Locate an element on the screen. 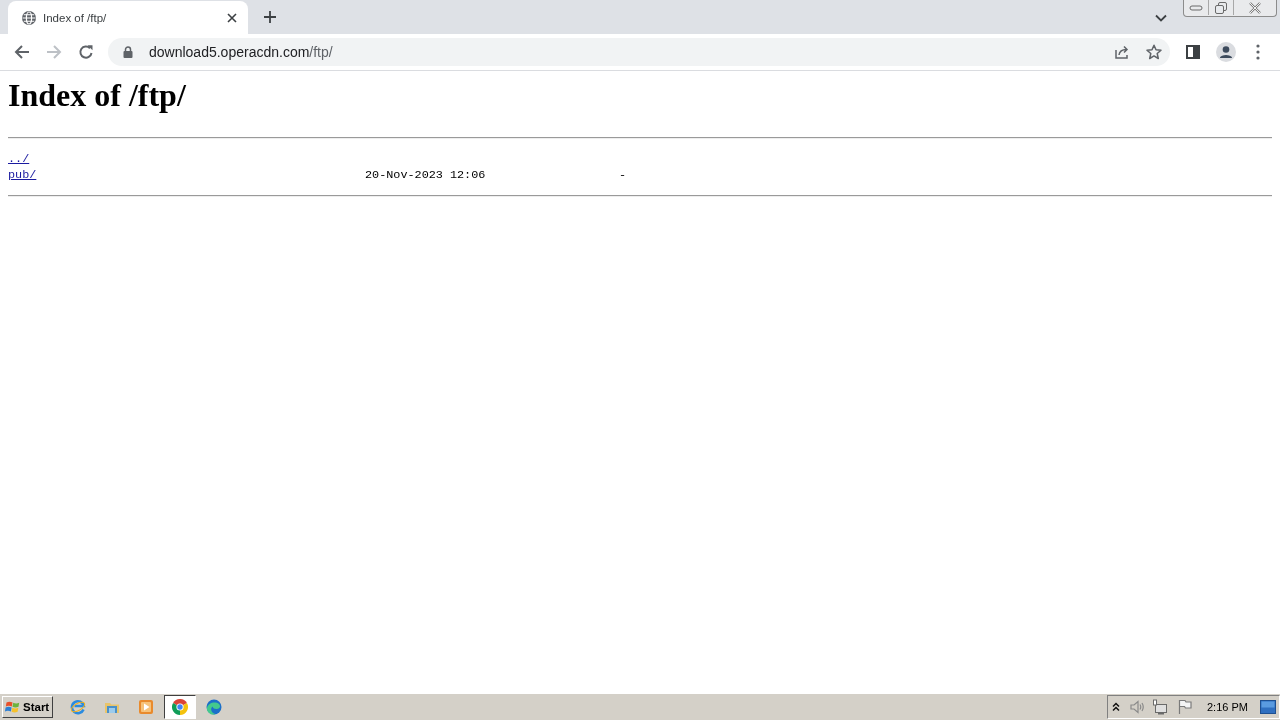  star-icon is located at coordinates (1154, 52).